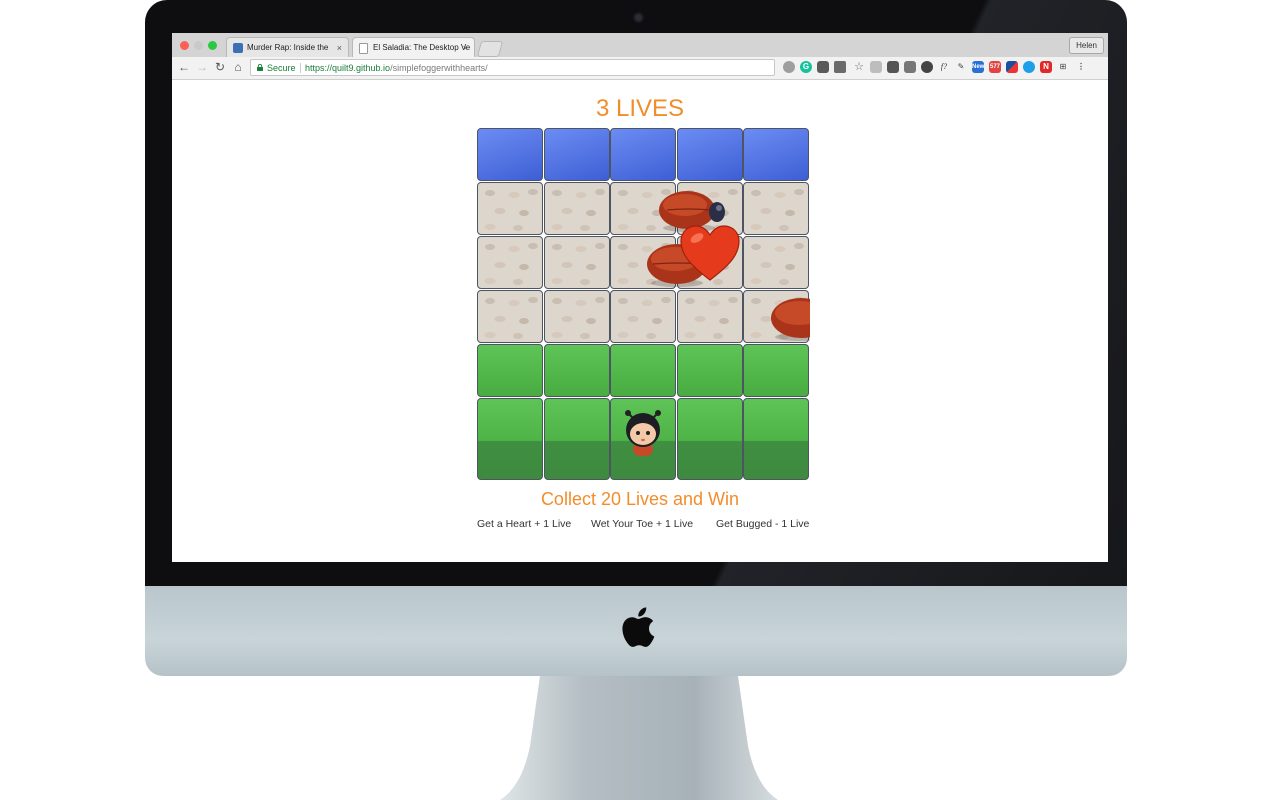  What do you see at coordinates (363, 48) in the screenshot?
I see `document-icon` at bounding box center [363, 48].